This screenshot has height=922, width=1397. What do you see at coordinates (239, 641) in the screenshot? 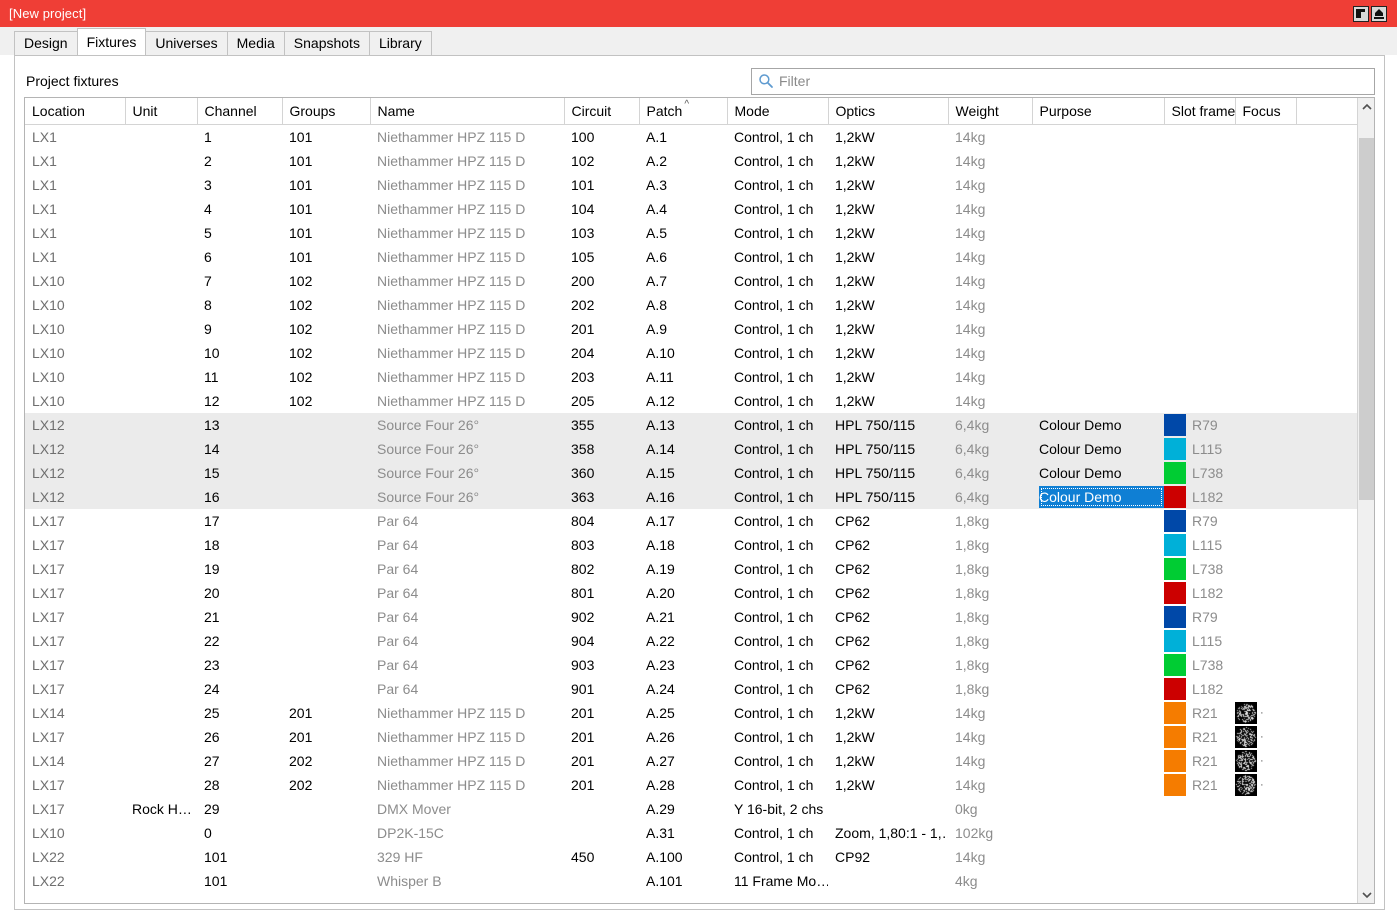
I see `cell-channel: 22` at bounding box center [239, 641].